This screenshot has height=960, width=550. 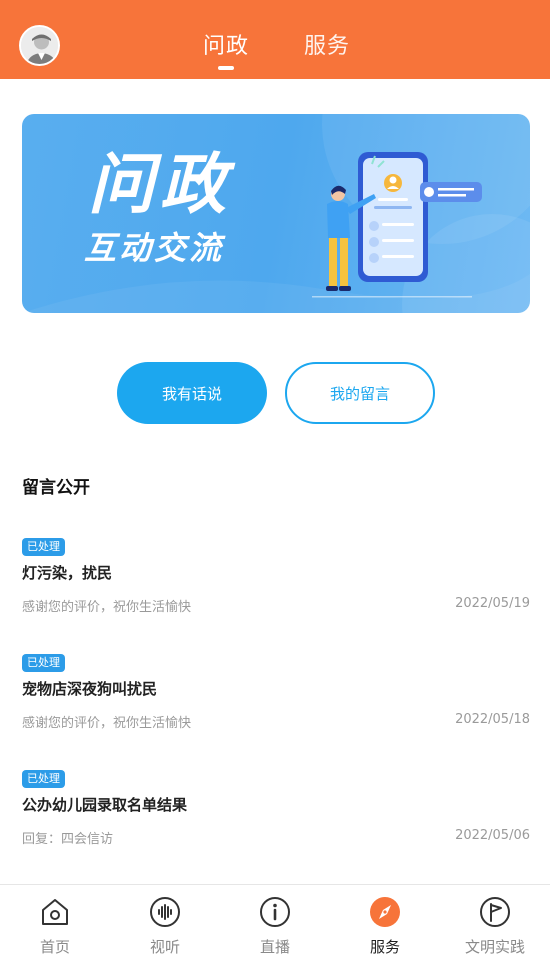 I want to click on message-date: 2022/05/06, so click(x=492, y=835).